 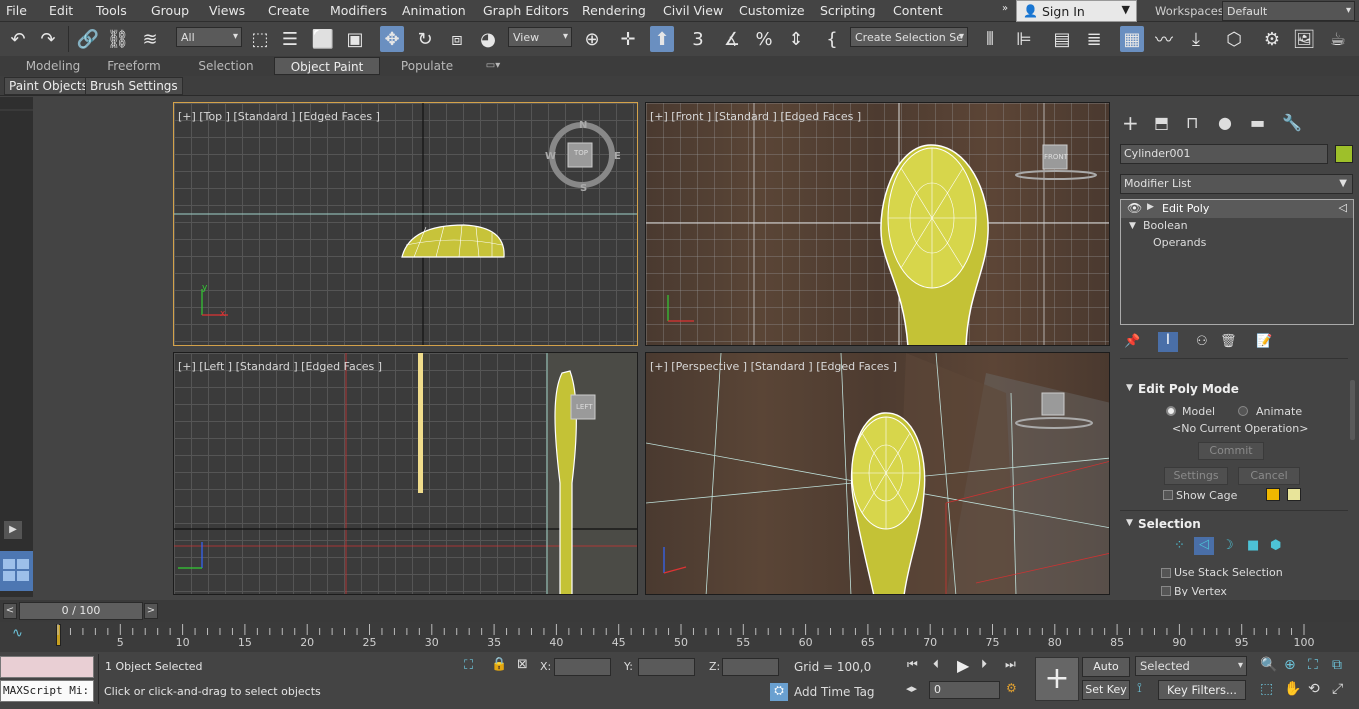 What do you see at coordinates (779, 692) in the screenshot?
I see `time-tag-icon: ⛭` at bounding box center [779, 692].